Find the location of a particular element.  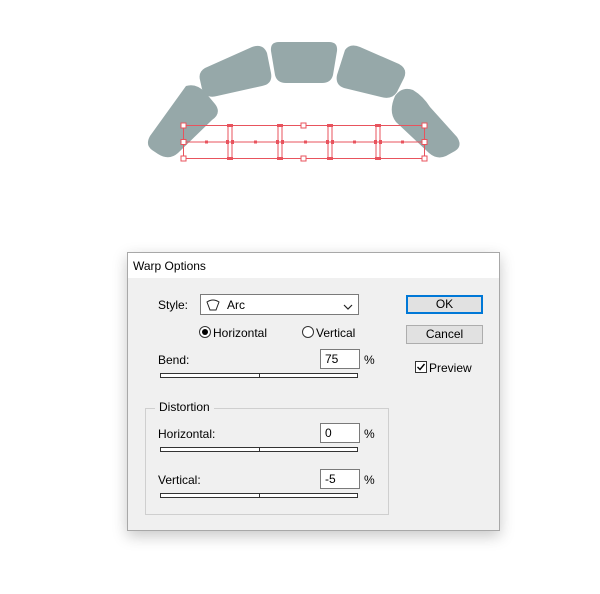

ok-button: OK is located at coordinates (444, 304).